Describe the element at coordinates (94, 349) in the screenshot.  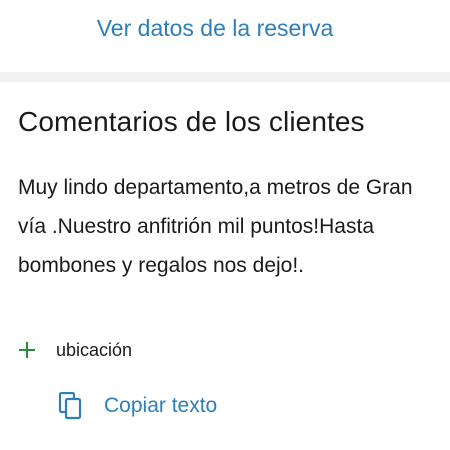
I see `positive-tag-label: ubicación` at that location.